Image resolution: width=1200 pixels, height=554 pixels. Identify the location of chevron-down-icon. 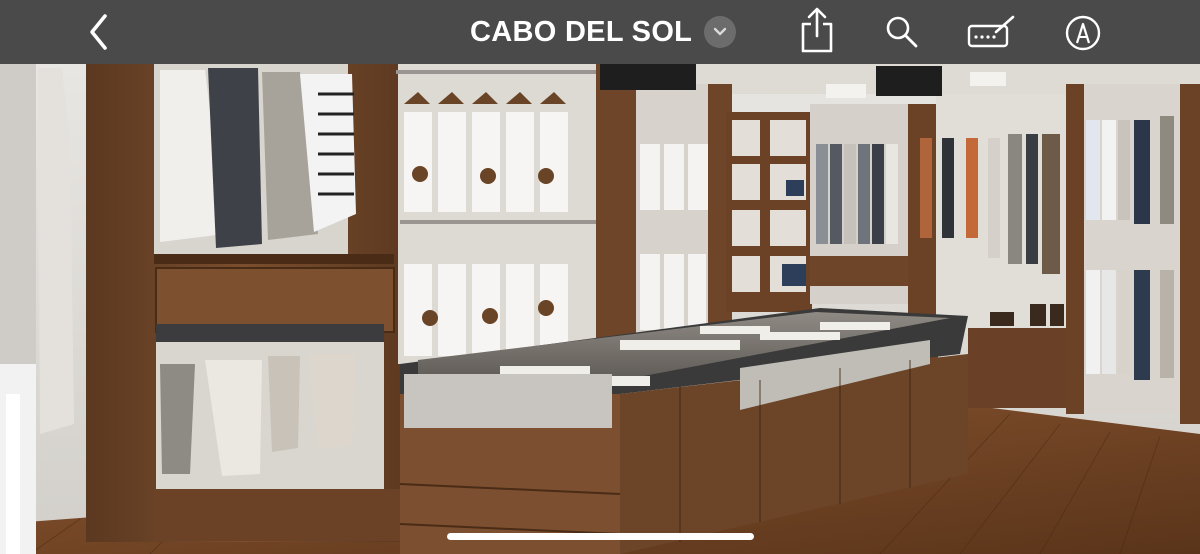
(720, 31).